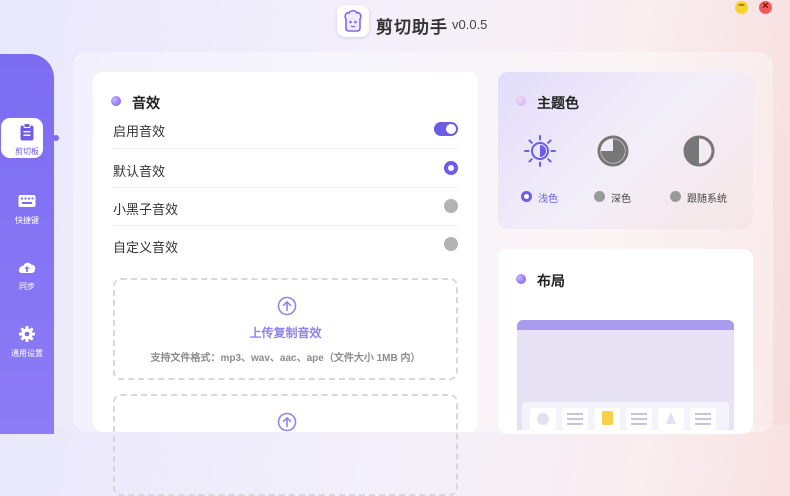 The width and height of the screenshot is (790, 496). What do you see at coordinates (27, 213) in the screenshot?
I see `sidebar-item-shortcuts: 快捷键` at bounding box center [27, 213].